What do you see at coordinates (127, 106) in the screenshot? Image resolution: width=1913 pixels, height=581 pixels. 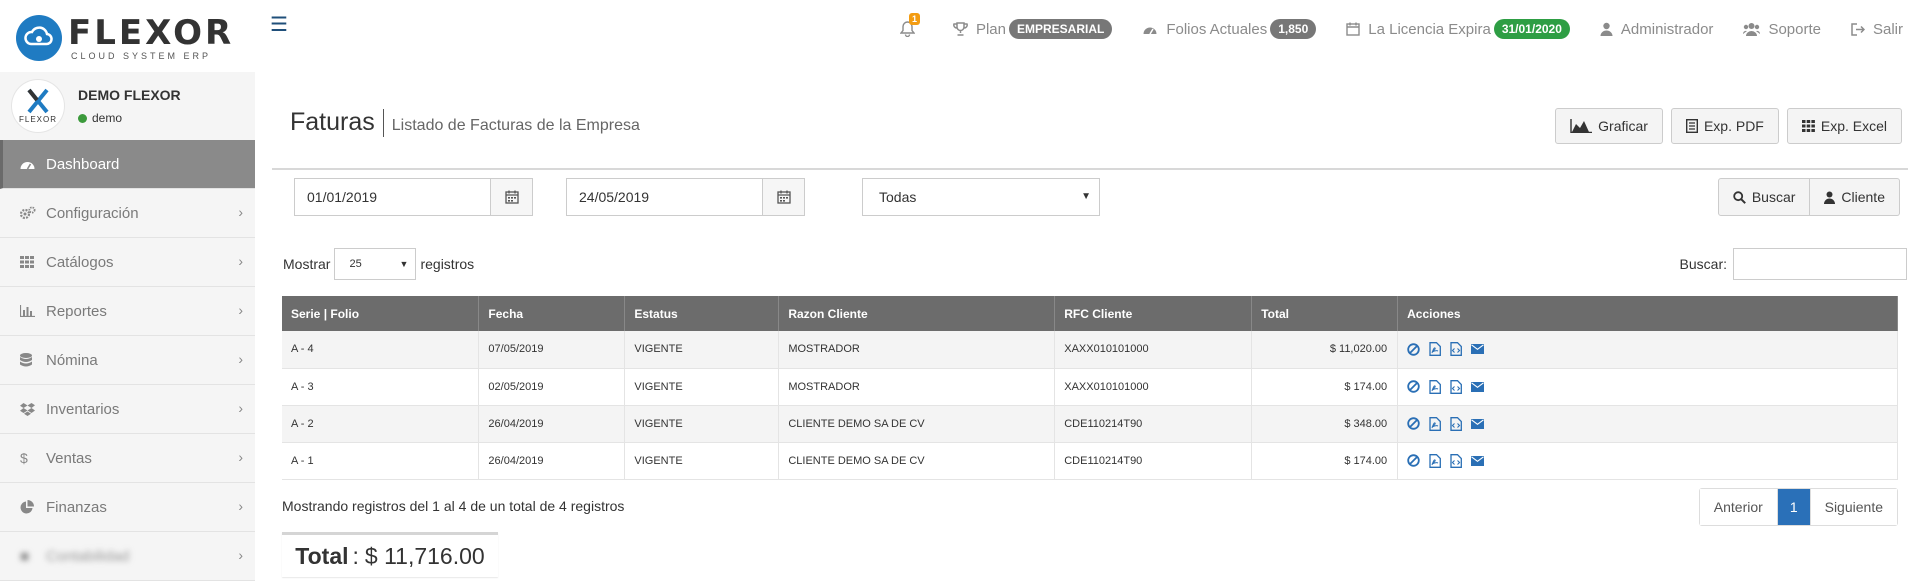 I see `user-profile: FLEXOR DEMO FLEXOR demo` at bounding box center [127, 106].